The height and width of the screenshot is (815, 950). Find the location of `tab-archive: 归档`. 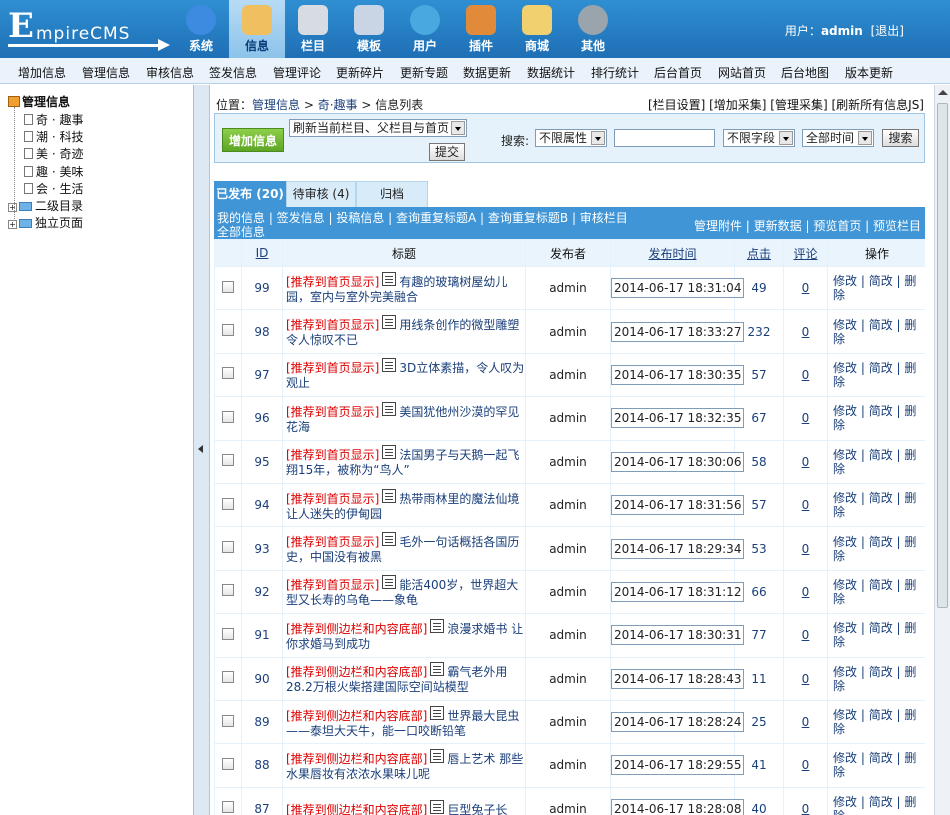

tab-archive: 归档 is located at coordinates (392, 194).